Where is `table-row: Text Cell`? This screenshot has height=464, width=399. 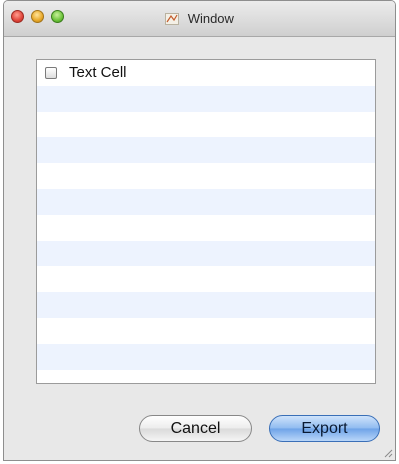 table-row: Text Cell is located at coordinates (206, 73).